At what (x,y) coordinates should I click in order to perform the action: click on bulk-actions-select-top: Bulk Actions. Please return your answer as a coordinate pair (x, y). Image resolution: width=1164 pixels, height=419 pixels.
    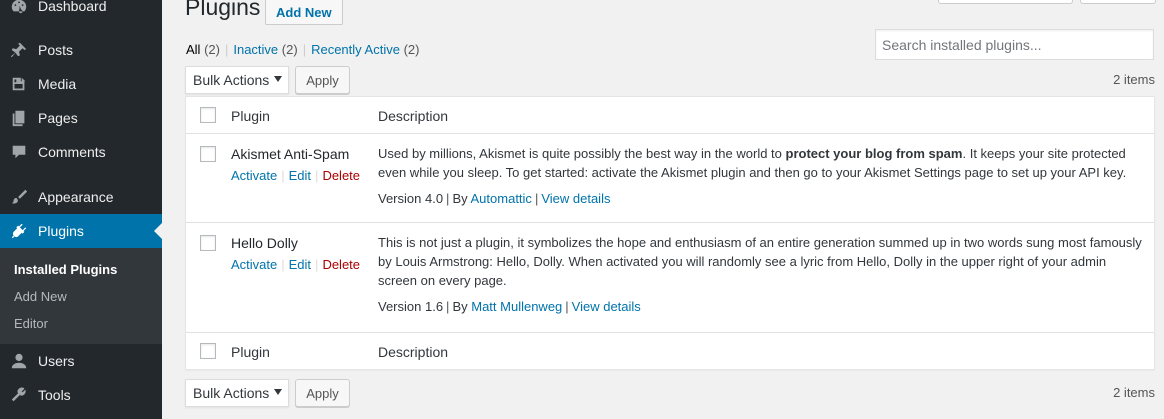
    Looking at the image, I should click on (237, 80).